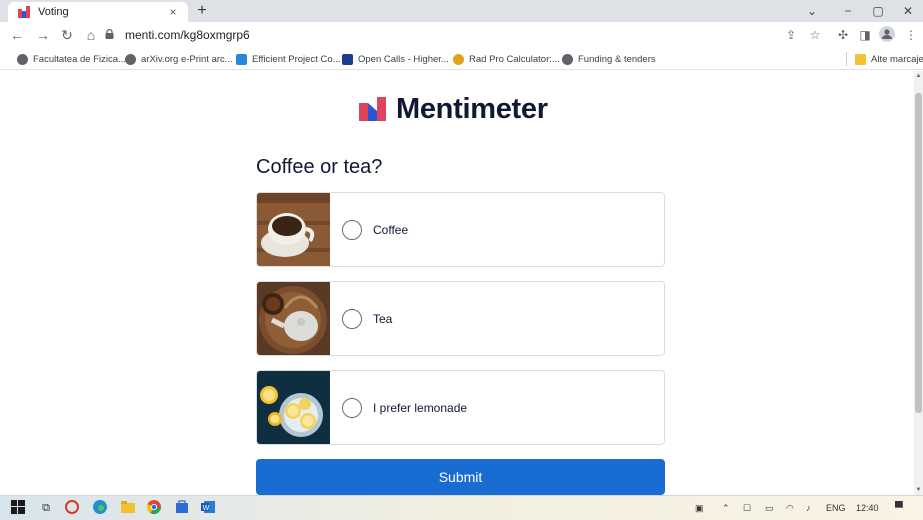 Image resolution: width=923 pixels, height=520 pixels. What do you see at coordinates (769, 508) in the screenshot?
I see `battery-icon: ▭` at bounding box center [769, 508].